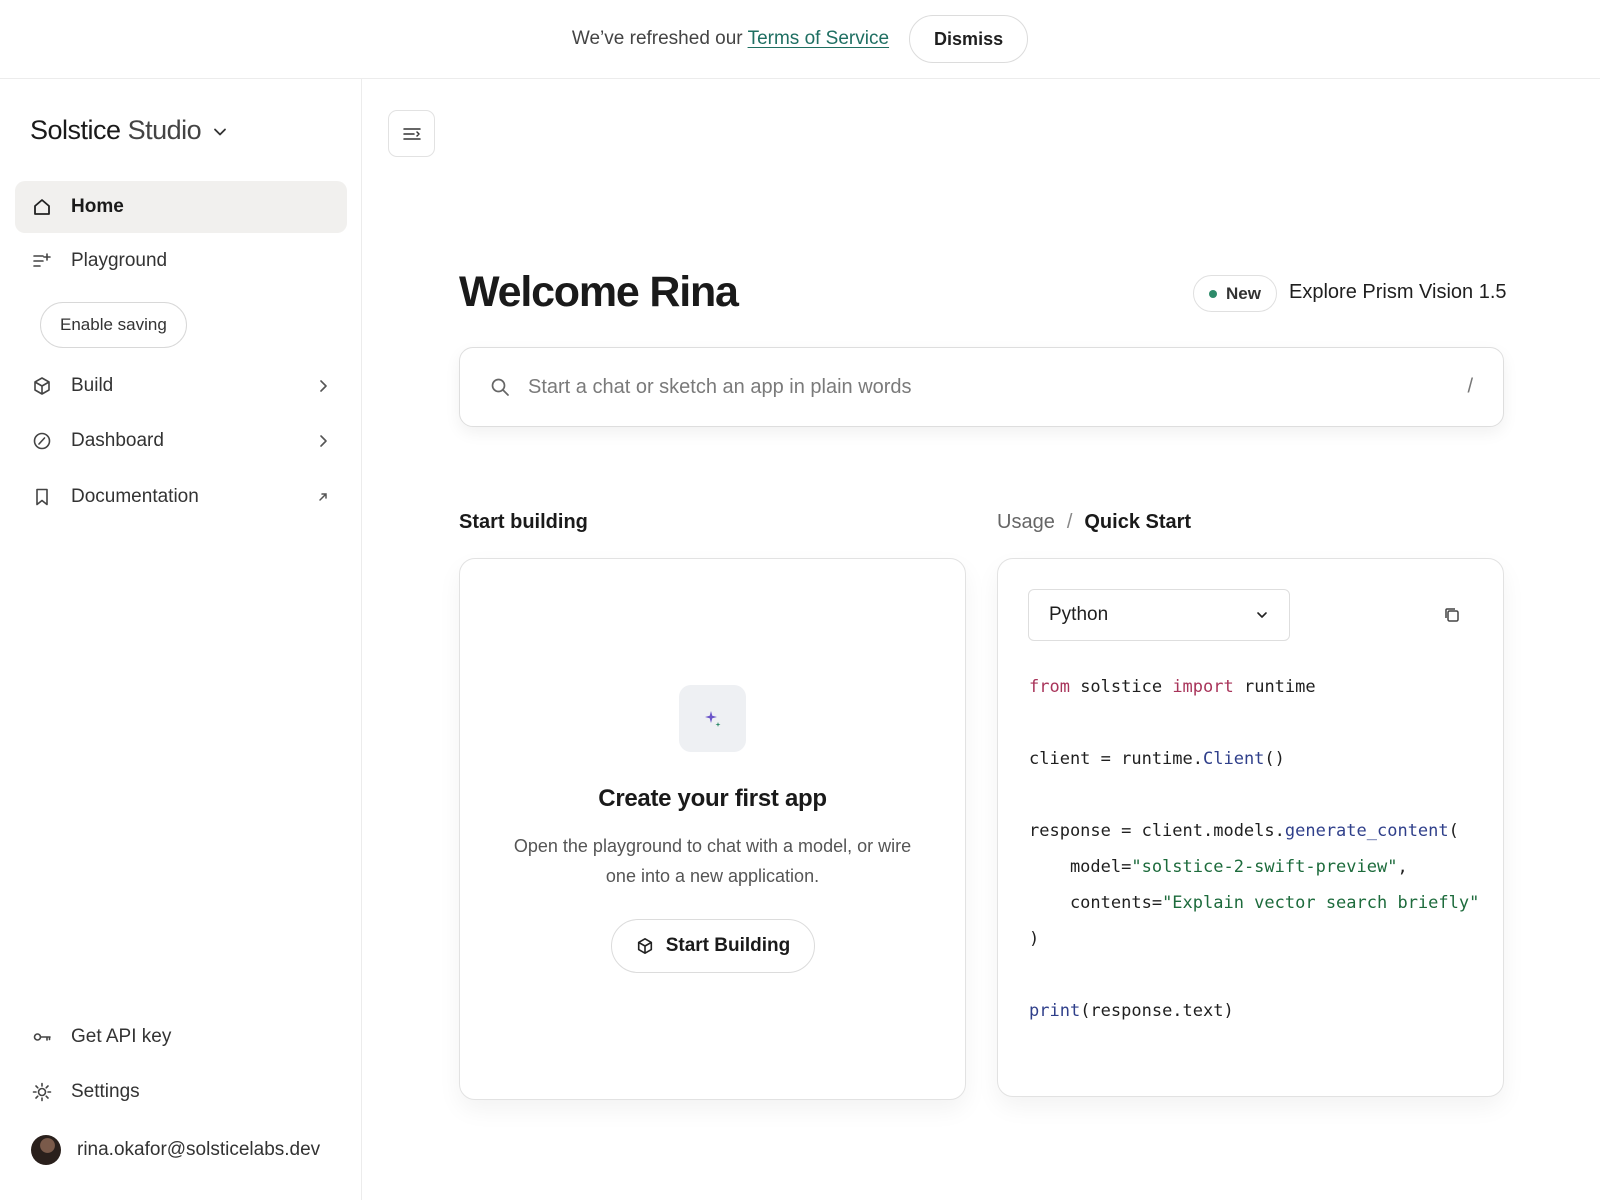 The image size is (1600, 1200). Describe the element at coordinates (105, 1091) in the screenshot. I see `sidebar-item-label: Settings` at that location.